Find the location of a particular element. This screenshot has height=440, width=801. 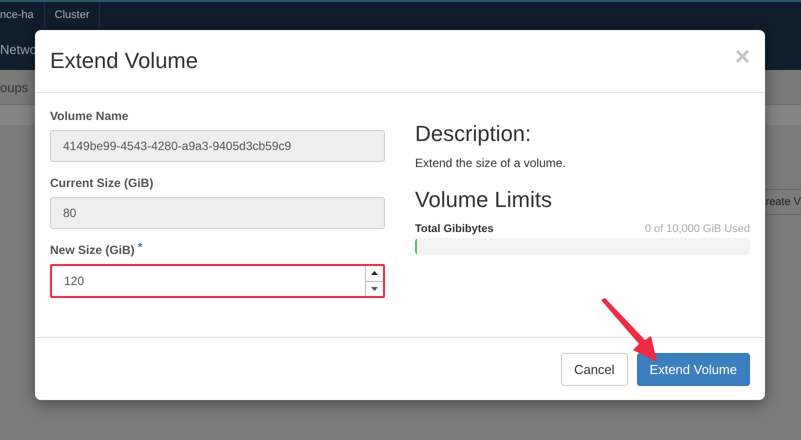

description-heading: Description: is located at coordinates (473, 134).